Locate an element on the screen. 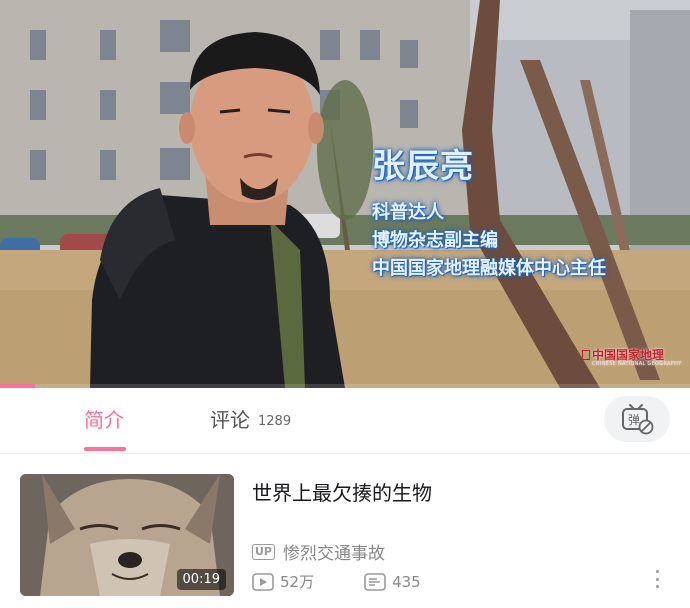  danmaku-count-value: 435 is located at coordinates (406, 581).